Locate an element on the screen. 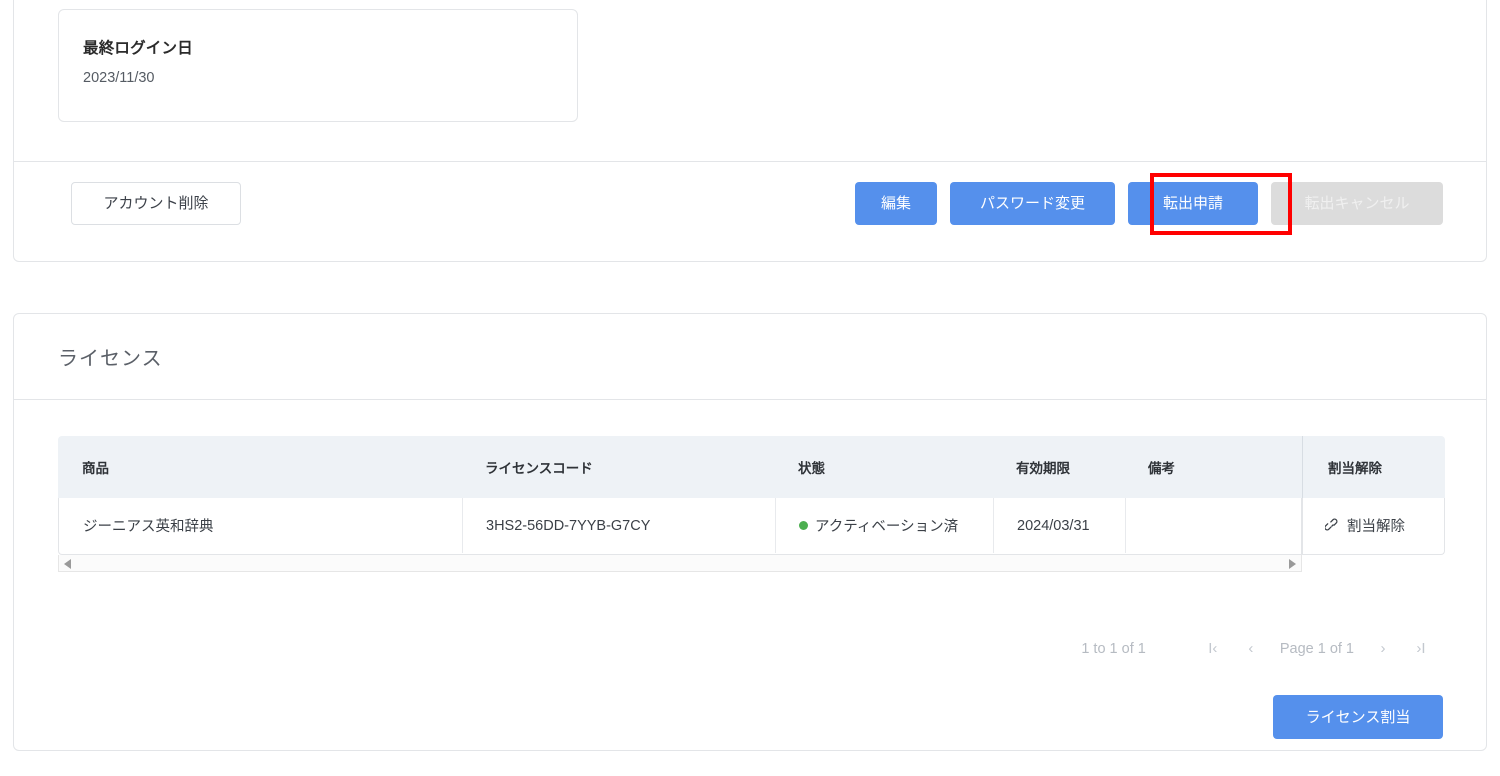 This screenshot has height=776, width=1500. account-action-row: 編集 パスワード変更 転出申請 転出キャンセル is located at coordinates (1149, 203).